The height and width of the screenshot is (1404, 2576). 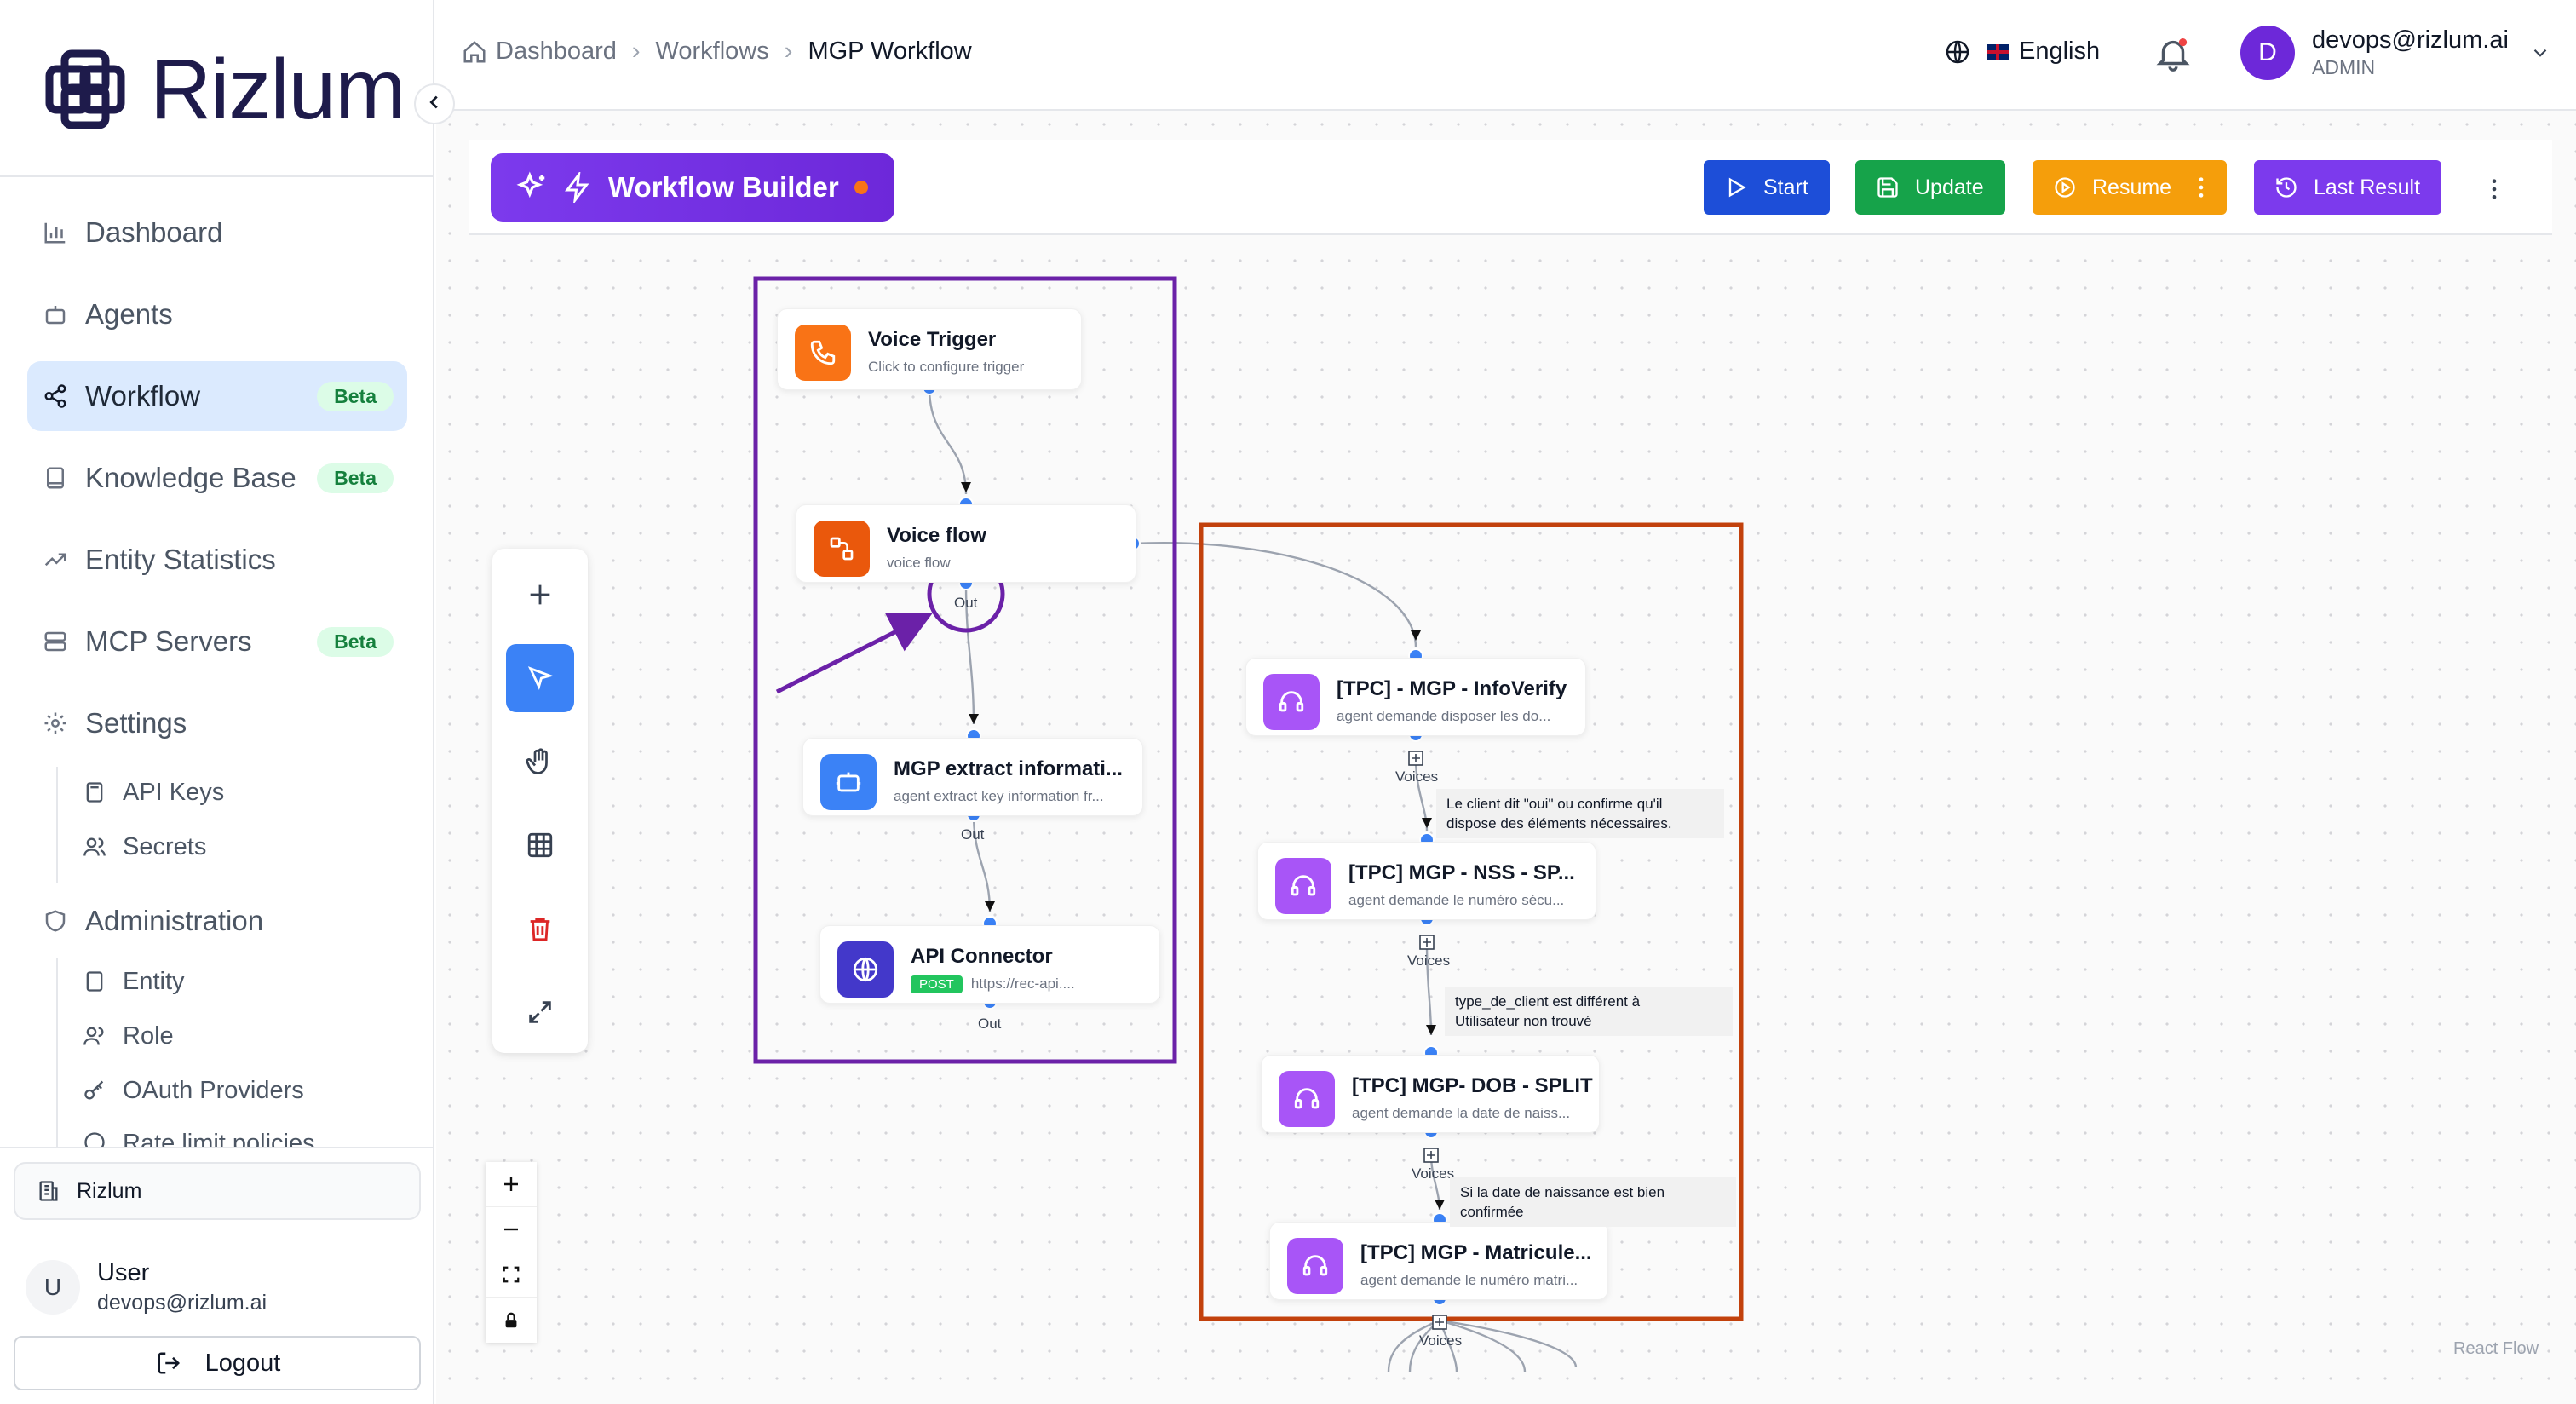 I want to click on phone-icon, so click(x=823, y=353).